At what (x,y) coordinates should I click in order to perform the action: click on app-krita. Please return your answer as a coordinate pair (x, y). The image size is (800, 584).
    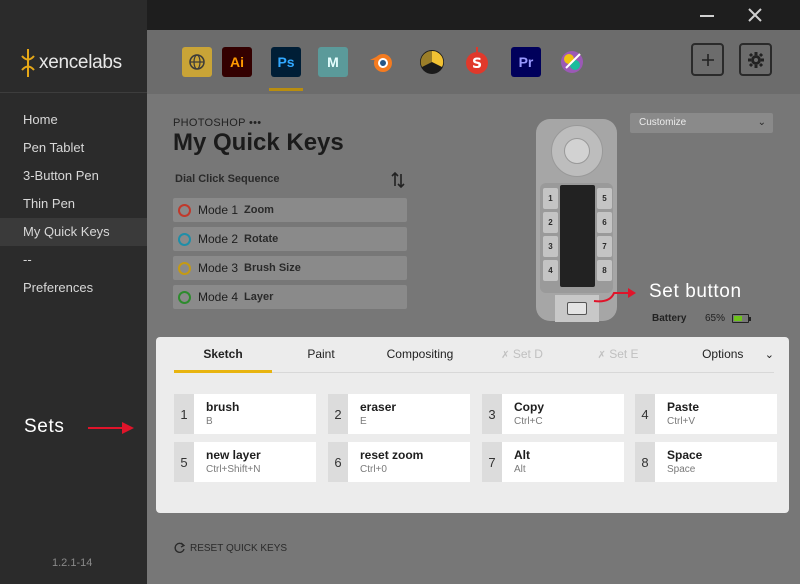
    Looking at the image, I should click on (572, 62).